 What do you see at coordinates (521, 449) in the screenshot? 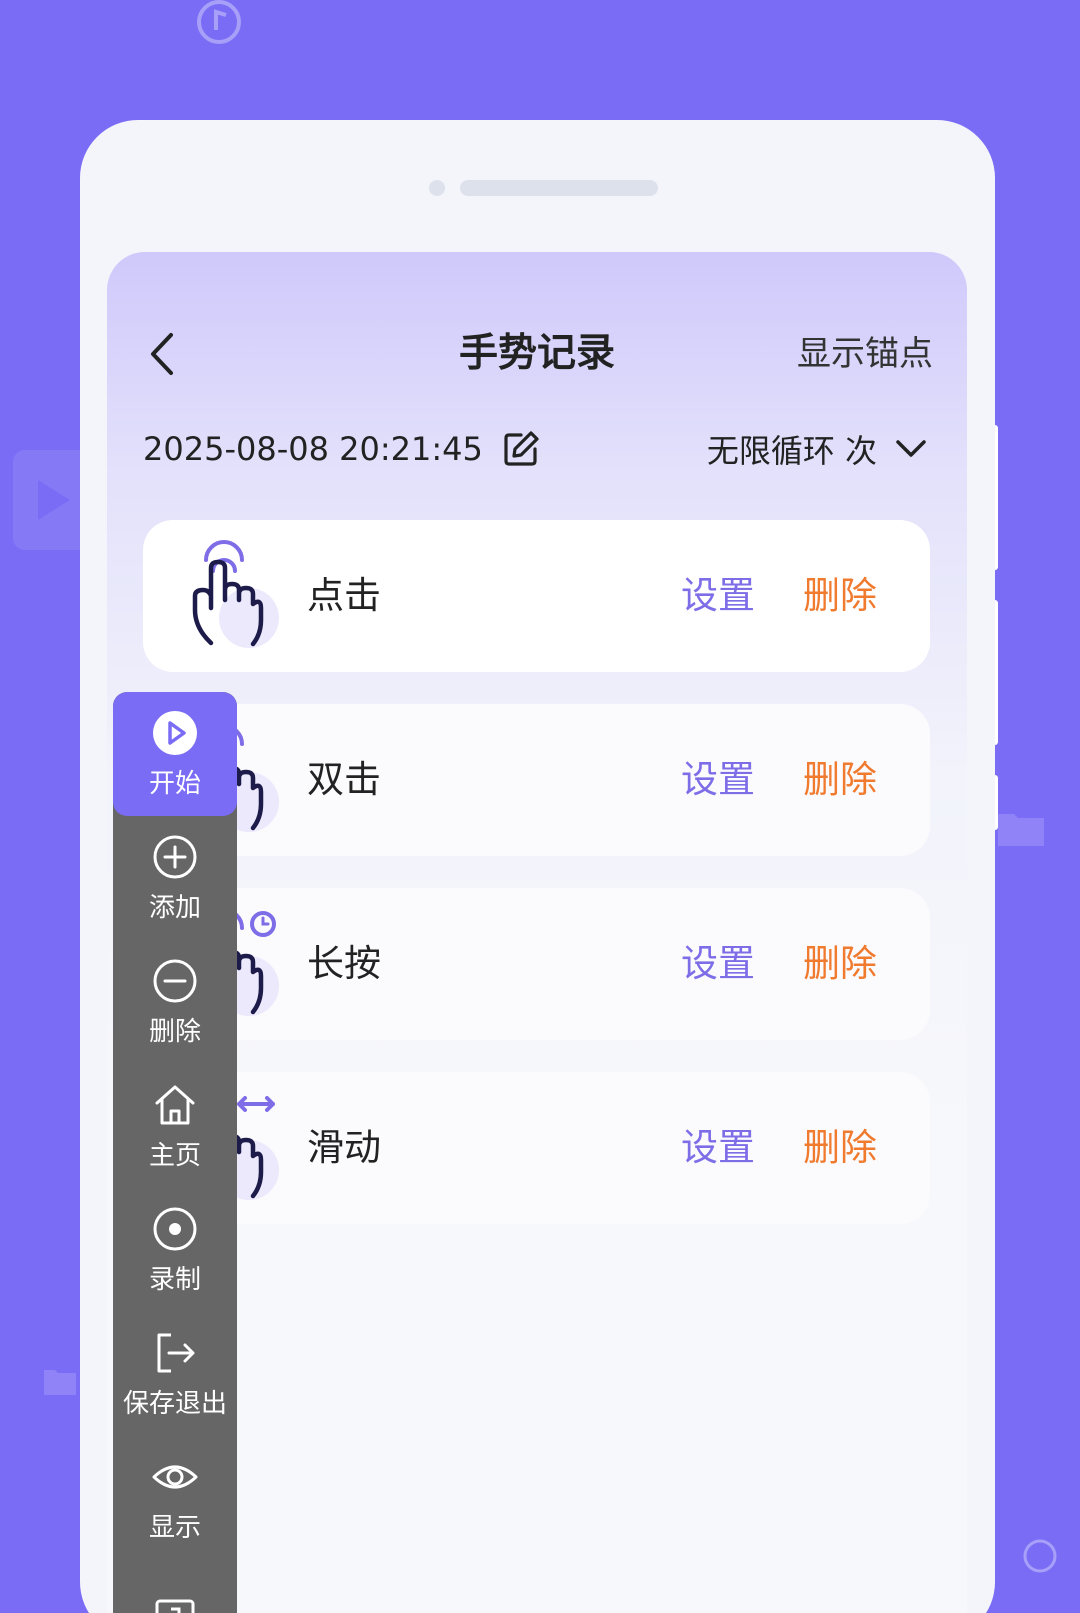
I see `edit-icon` at bounding box center [521, 449].